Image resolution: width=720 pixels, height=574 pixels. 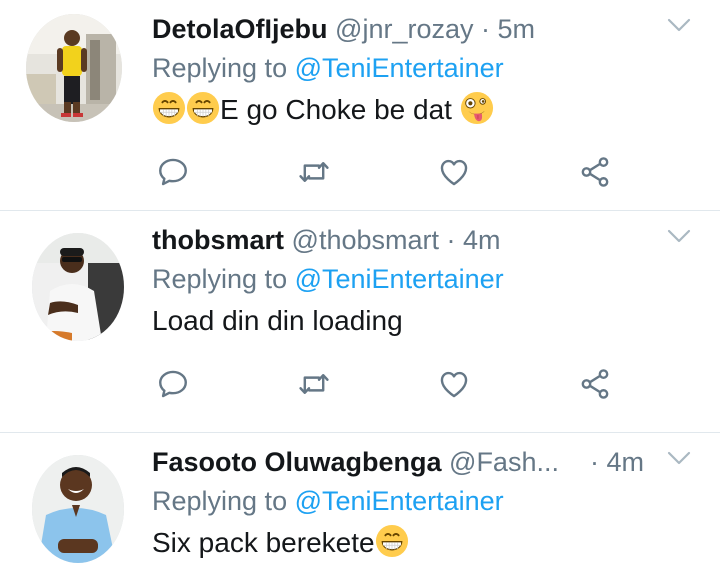 What do you see at coordinates (277, 320) in the screenshot?
I see `tweet-text: Load din din loading` at bounding box center [277, 320].